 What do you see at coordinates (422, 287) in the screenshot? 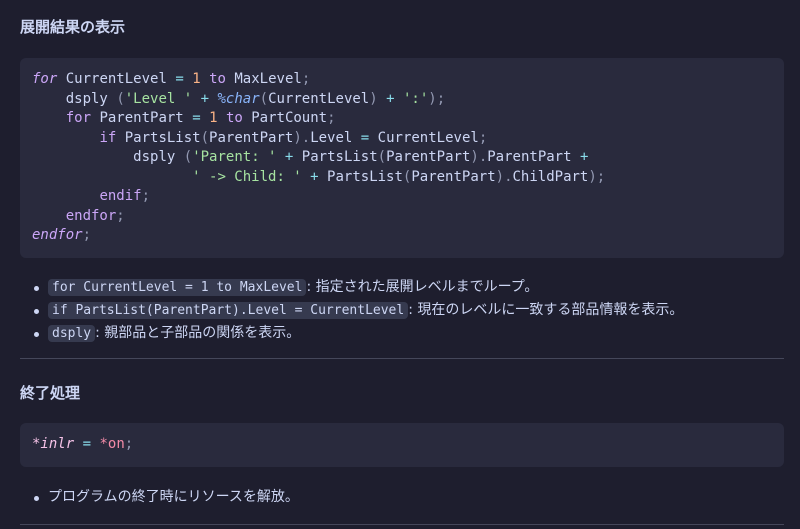
I see `list-item-text: : 指定された展開レベルまでループ。` at bounding box center [422, 287].